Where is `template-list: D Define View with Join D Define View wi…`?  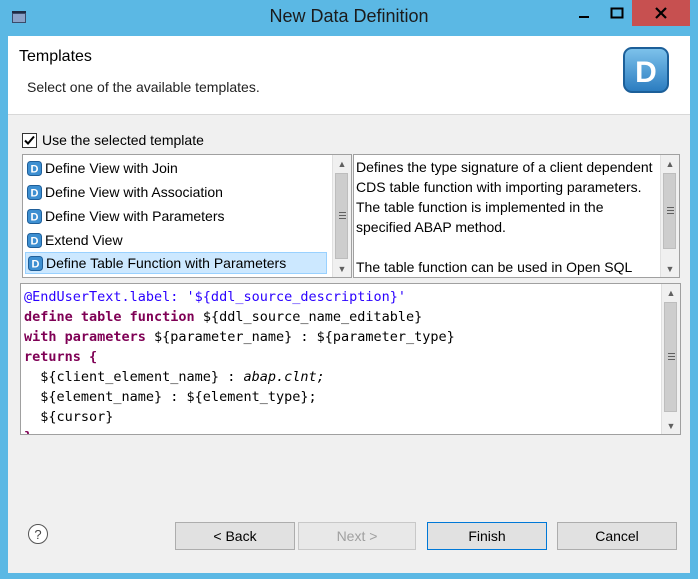 template-list: D Define View with Join D Define View wi… is located at coordinates (187, 216).